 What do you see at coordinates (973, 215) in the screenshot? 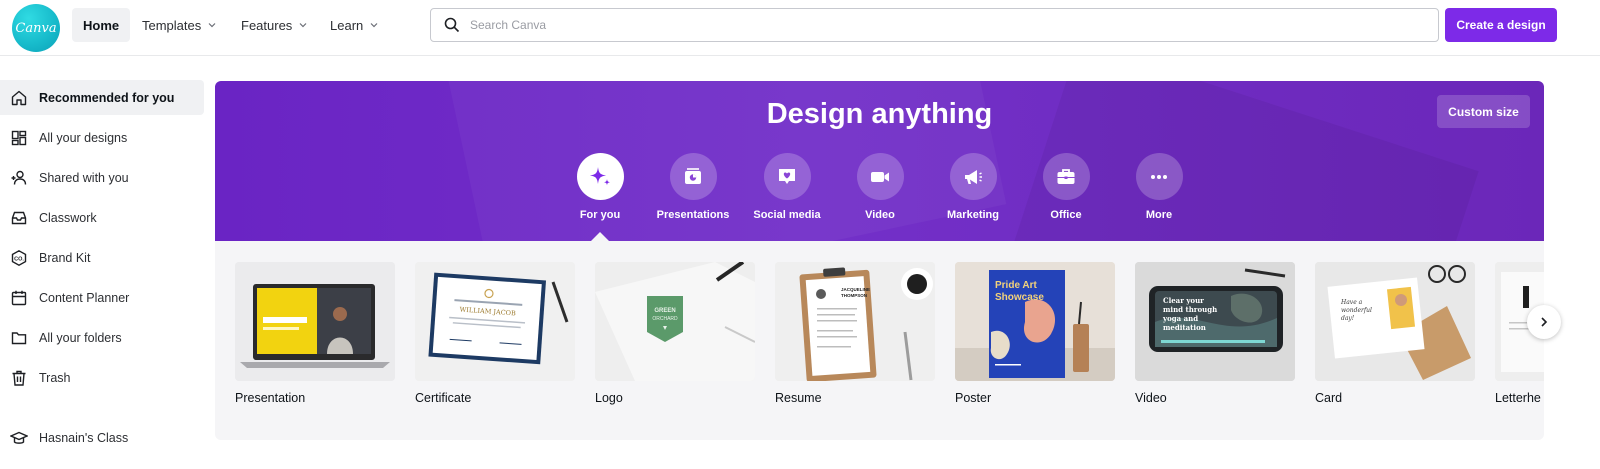
I see `category-label: Marketing` at bounding box center [973, 215].